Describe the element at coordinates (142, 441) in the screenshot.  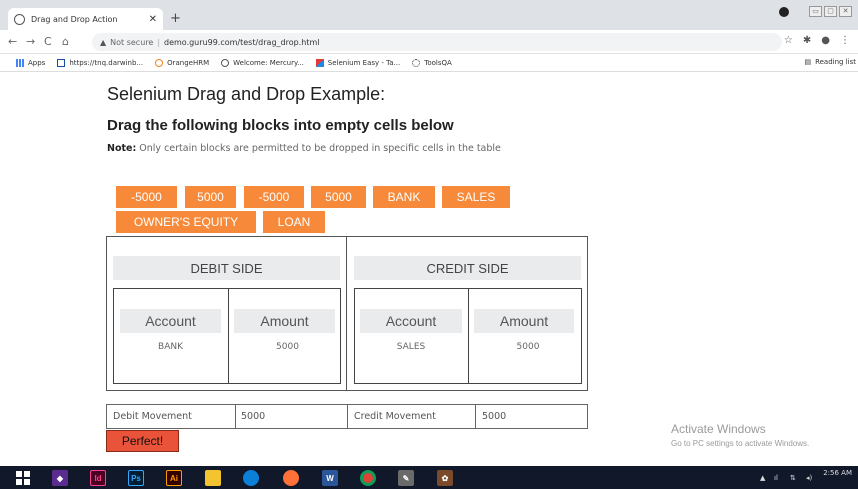
I see `perfect-result-button: Perfect!` at that location.